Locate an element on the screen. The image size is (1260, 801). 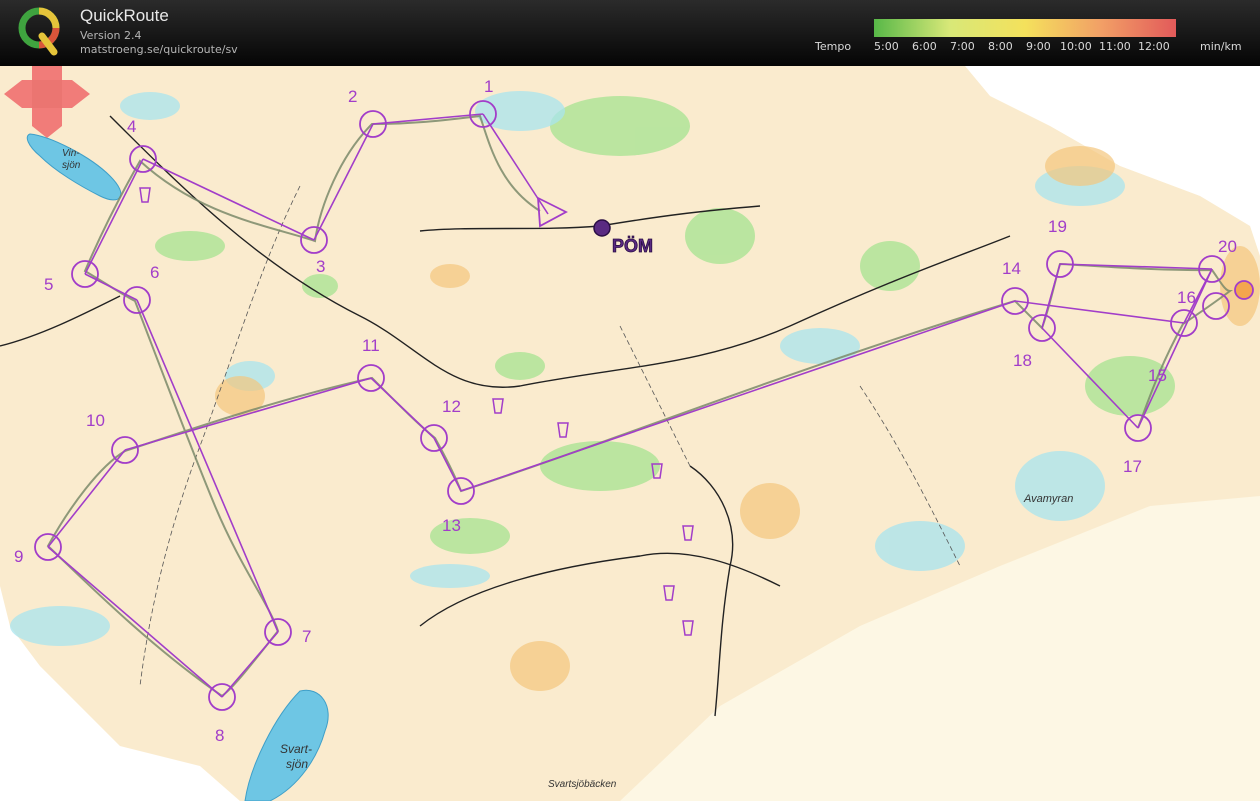
control-number: 20 is located at coordinates (1227, 246).